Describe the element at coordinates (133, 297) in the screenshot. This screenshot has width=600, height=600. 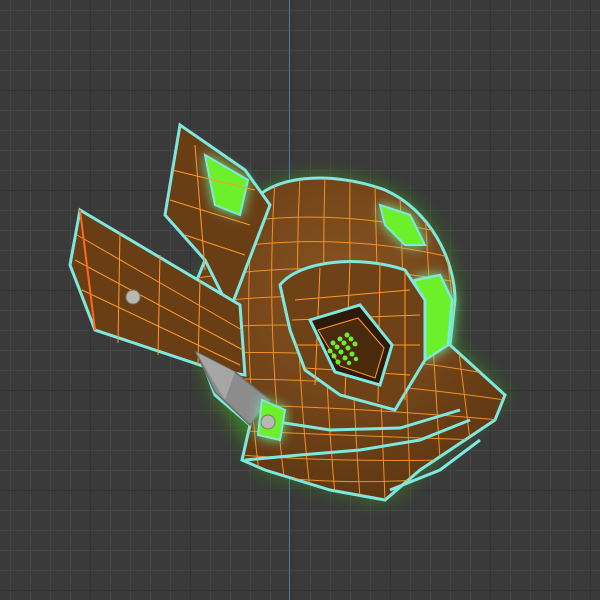
I see `bolt-upper` at that location.